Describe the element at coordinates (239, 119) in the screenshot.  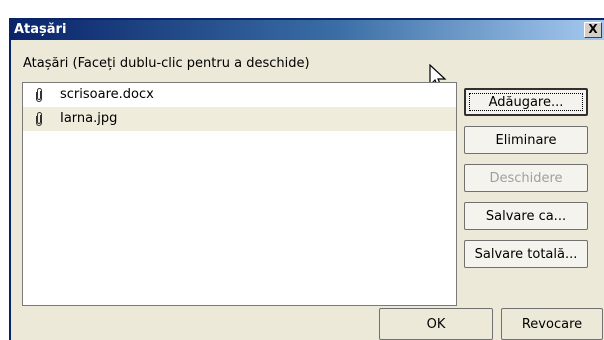
I see `list-item: Iarna.jpg` at that location.